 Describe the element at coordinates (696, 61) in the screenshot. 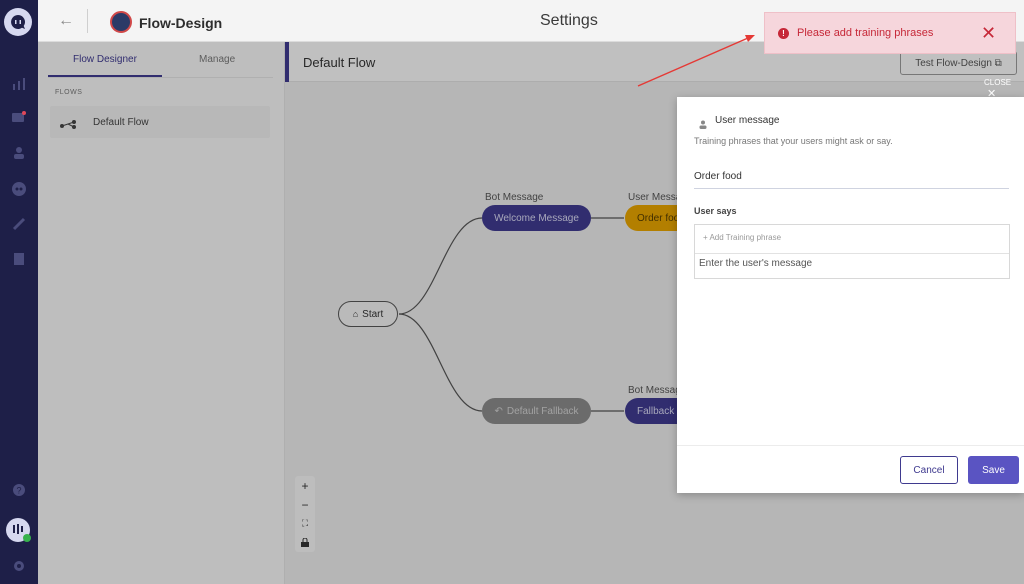

I see `pointer-arrow` at that location.